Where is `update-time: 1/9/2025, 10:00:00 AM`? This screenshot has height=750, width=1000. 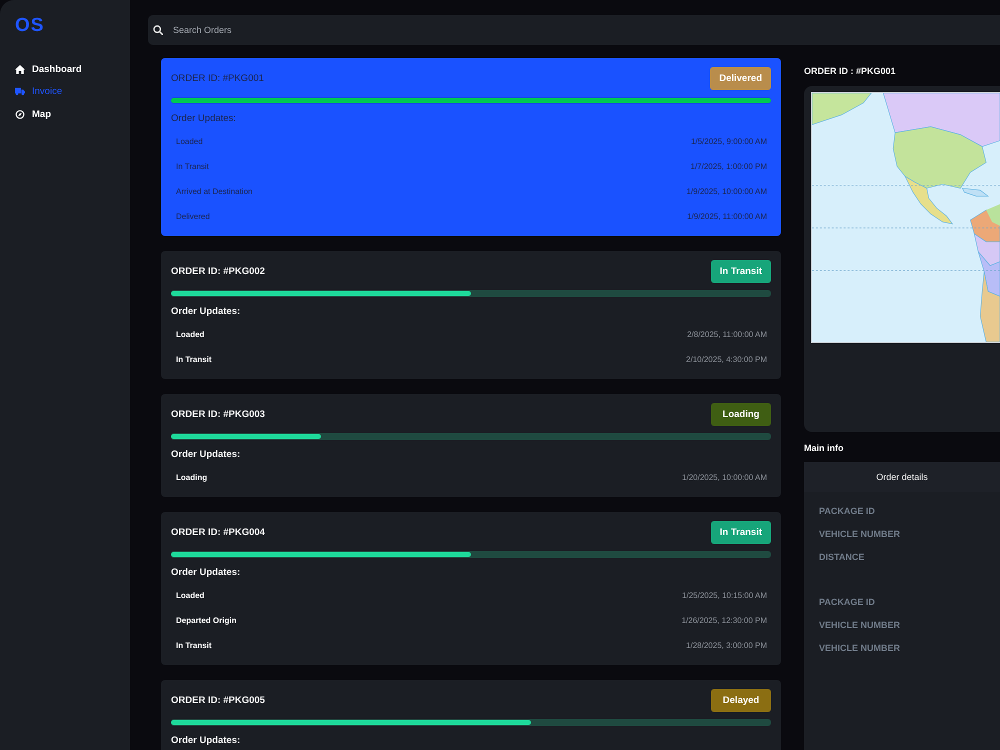
update-time: 1/9/2025, 10:00:00 AM is located at coordinates (726, 191).